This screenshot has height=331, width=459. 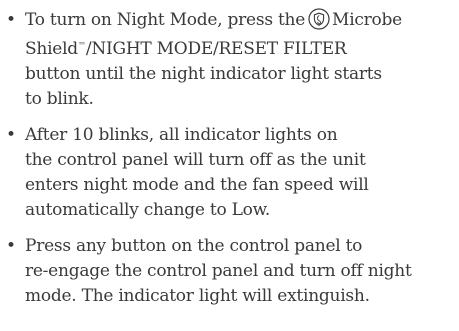 What do you see at coordinates (186, 49) in the screenshot?
I see `text-line: Shield™/NIGHT MODE/RESET FILTER` at bounding box center [186, 49].